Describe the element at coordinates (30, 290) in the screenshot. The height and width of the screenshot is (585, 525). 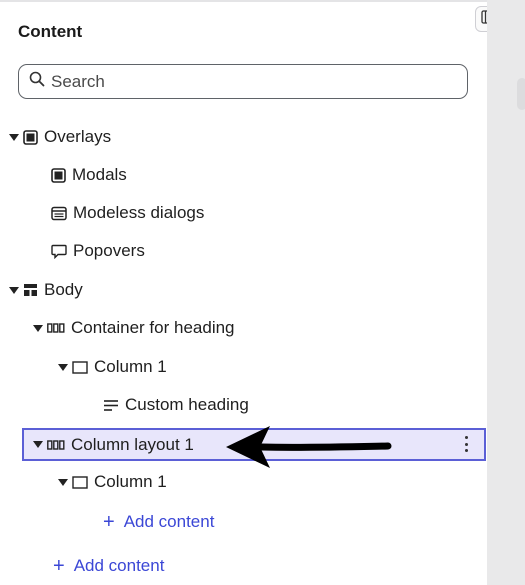
I see `body-layout-icon` at that location.